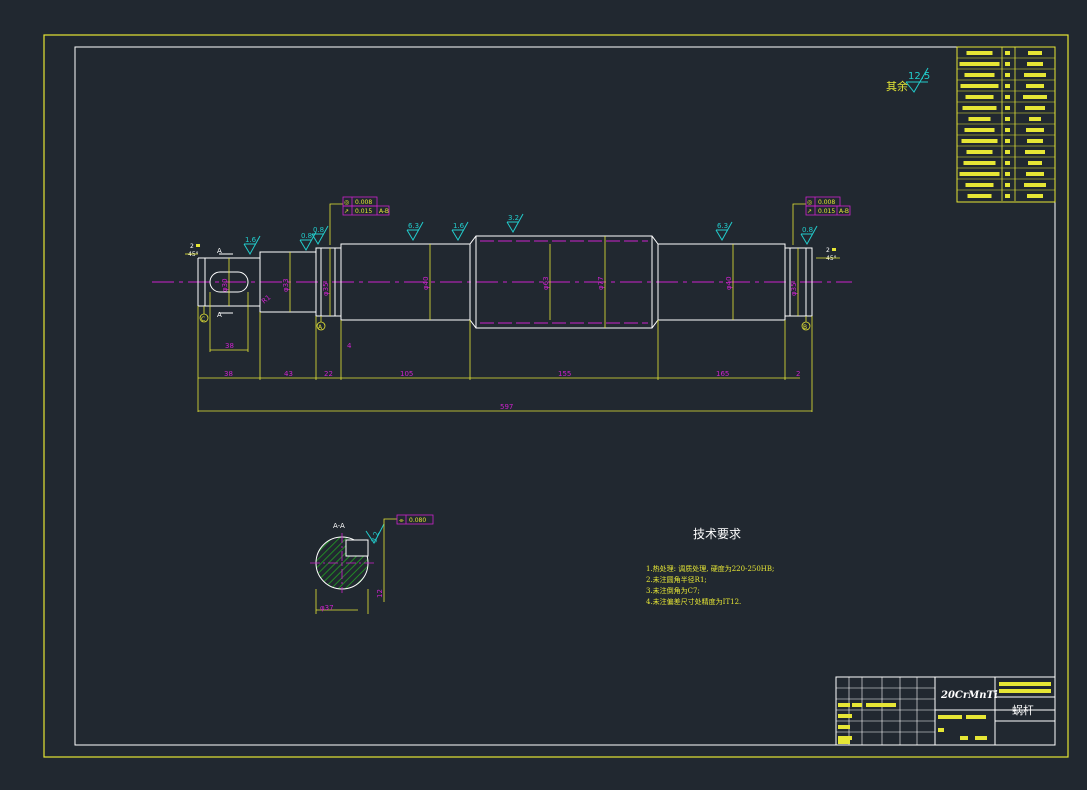 This screenshot has width=1087, height=790. What do you see at coordinates (945, 711) in the screenshot?
I see `title-block: 20CrMnTi 蜗杆` at bounding box center [945, 711].